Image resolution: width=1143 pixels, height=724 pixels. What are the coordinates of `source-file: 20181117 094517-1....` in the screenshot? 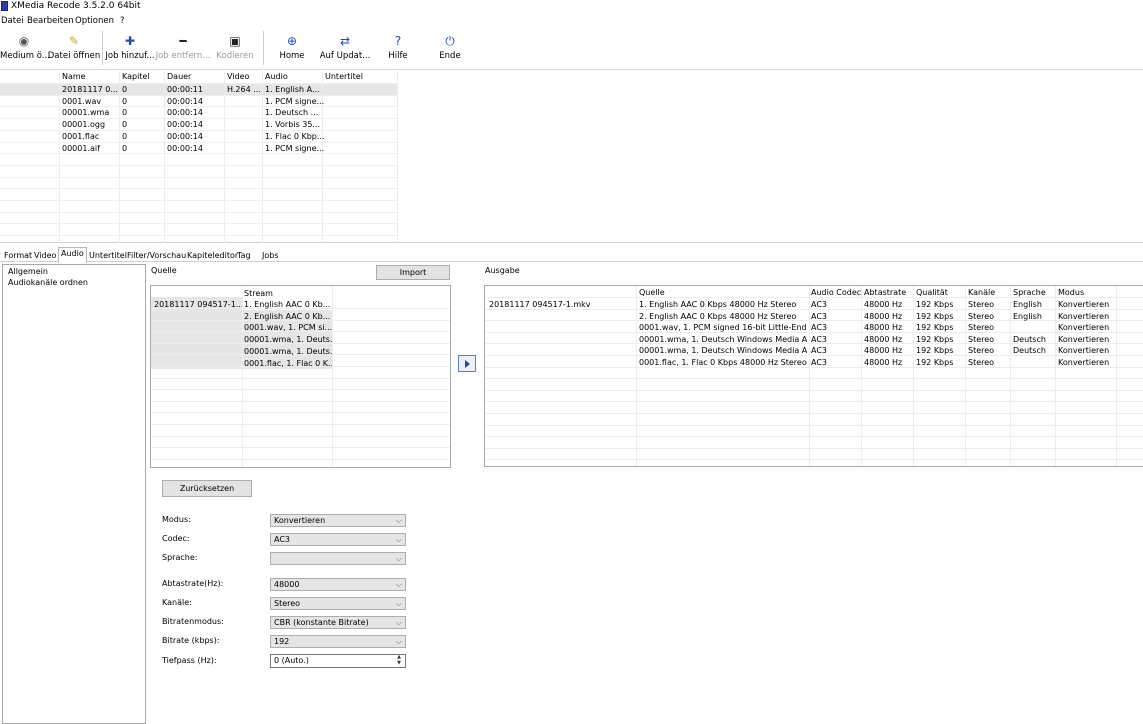 It's located at (198, 304).